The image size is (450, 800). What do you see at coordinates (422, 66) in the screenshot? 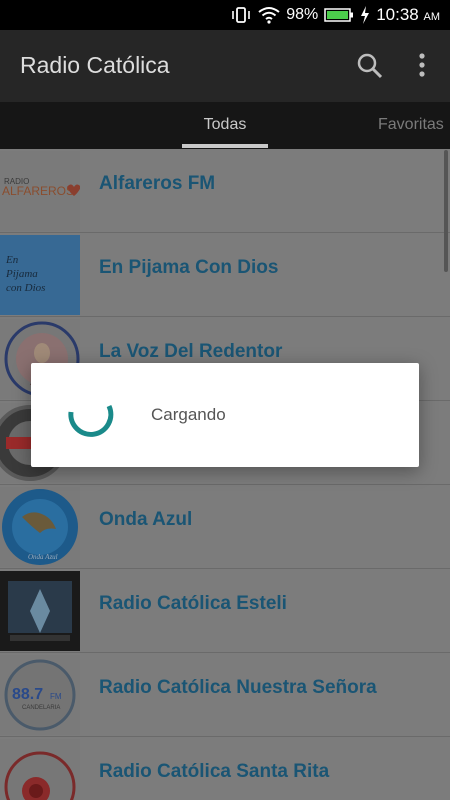
I see `more-vert-icon` at bounding box center [422, 66].